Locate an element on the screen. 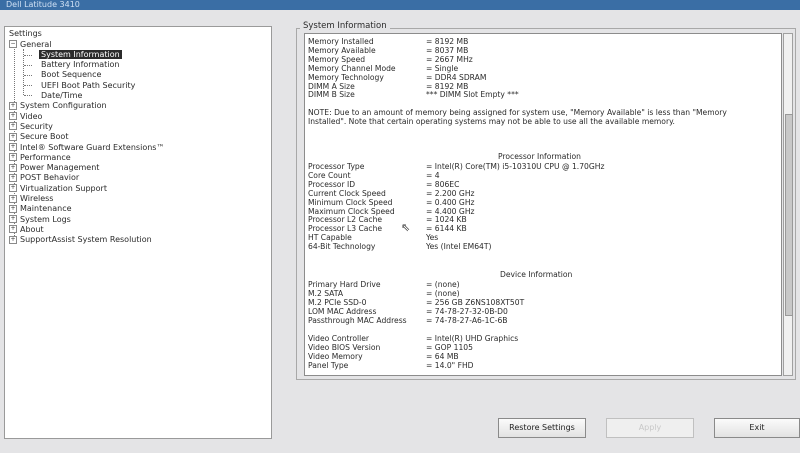  tree-item-wireless: + Wireless is located at coordinates (31, 199).